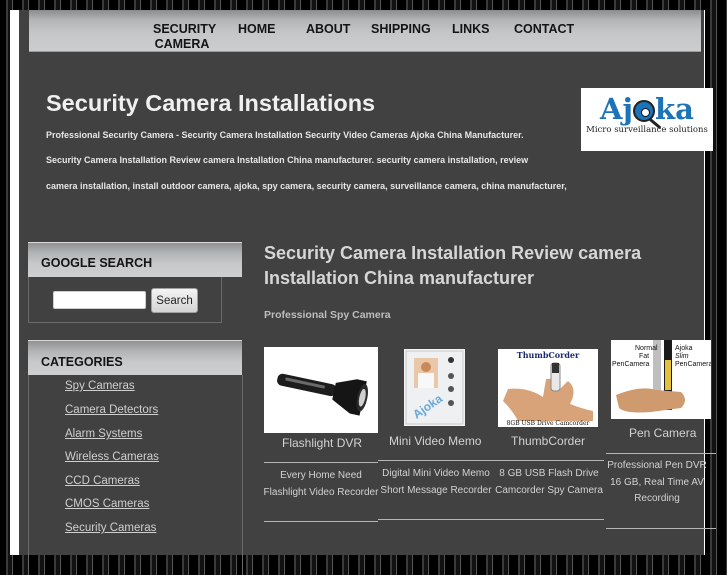  I want to click on image-caption-bottom: 8GB USB Drive Camcorder, so click(548, 423).